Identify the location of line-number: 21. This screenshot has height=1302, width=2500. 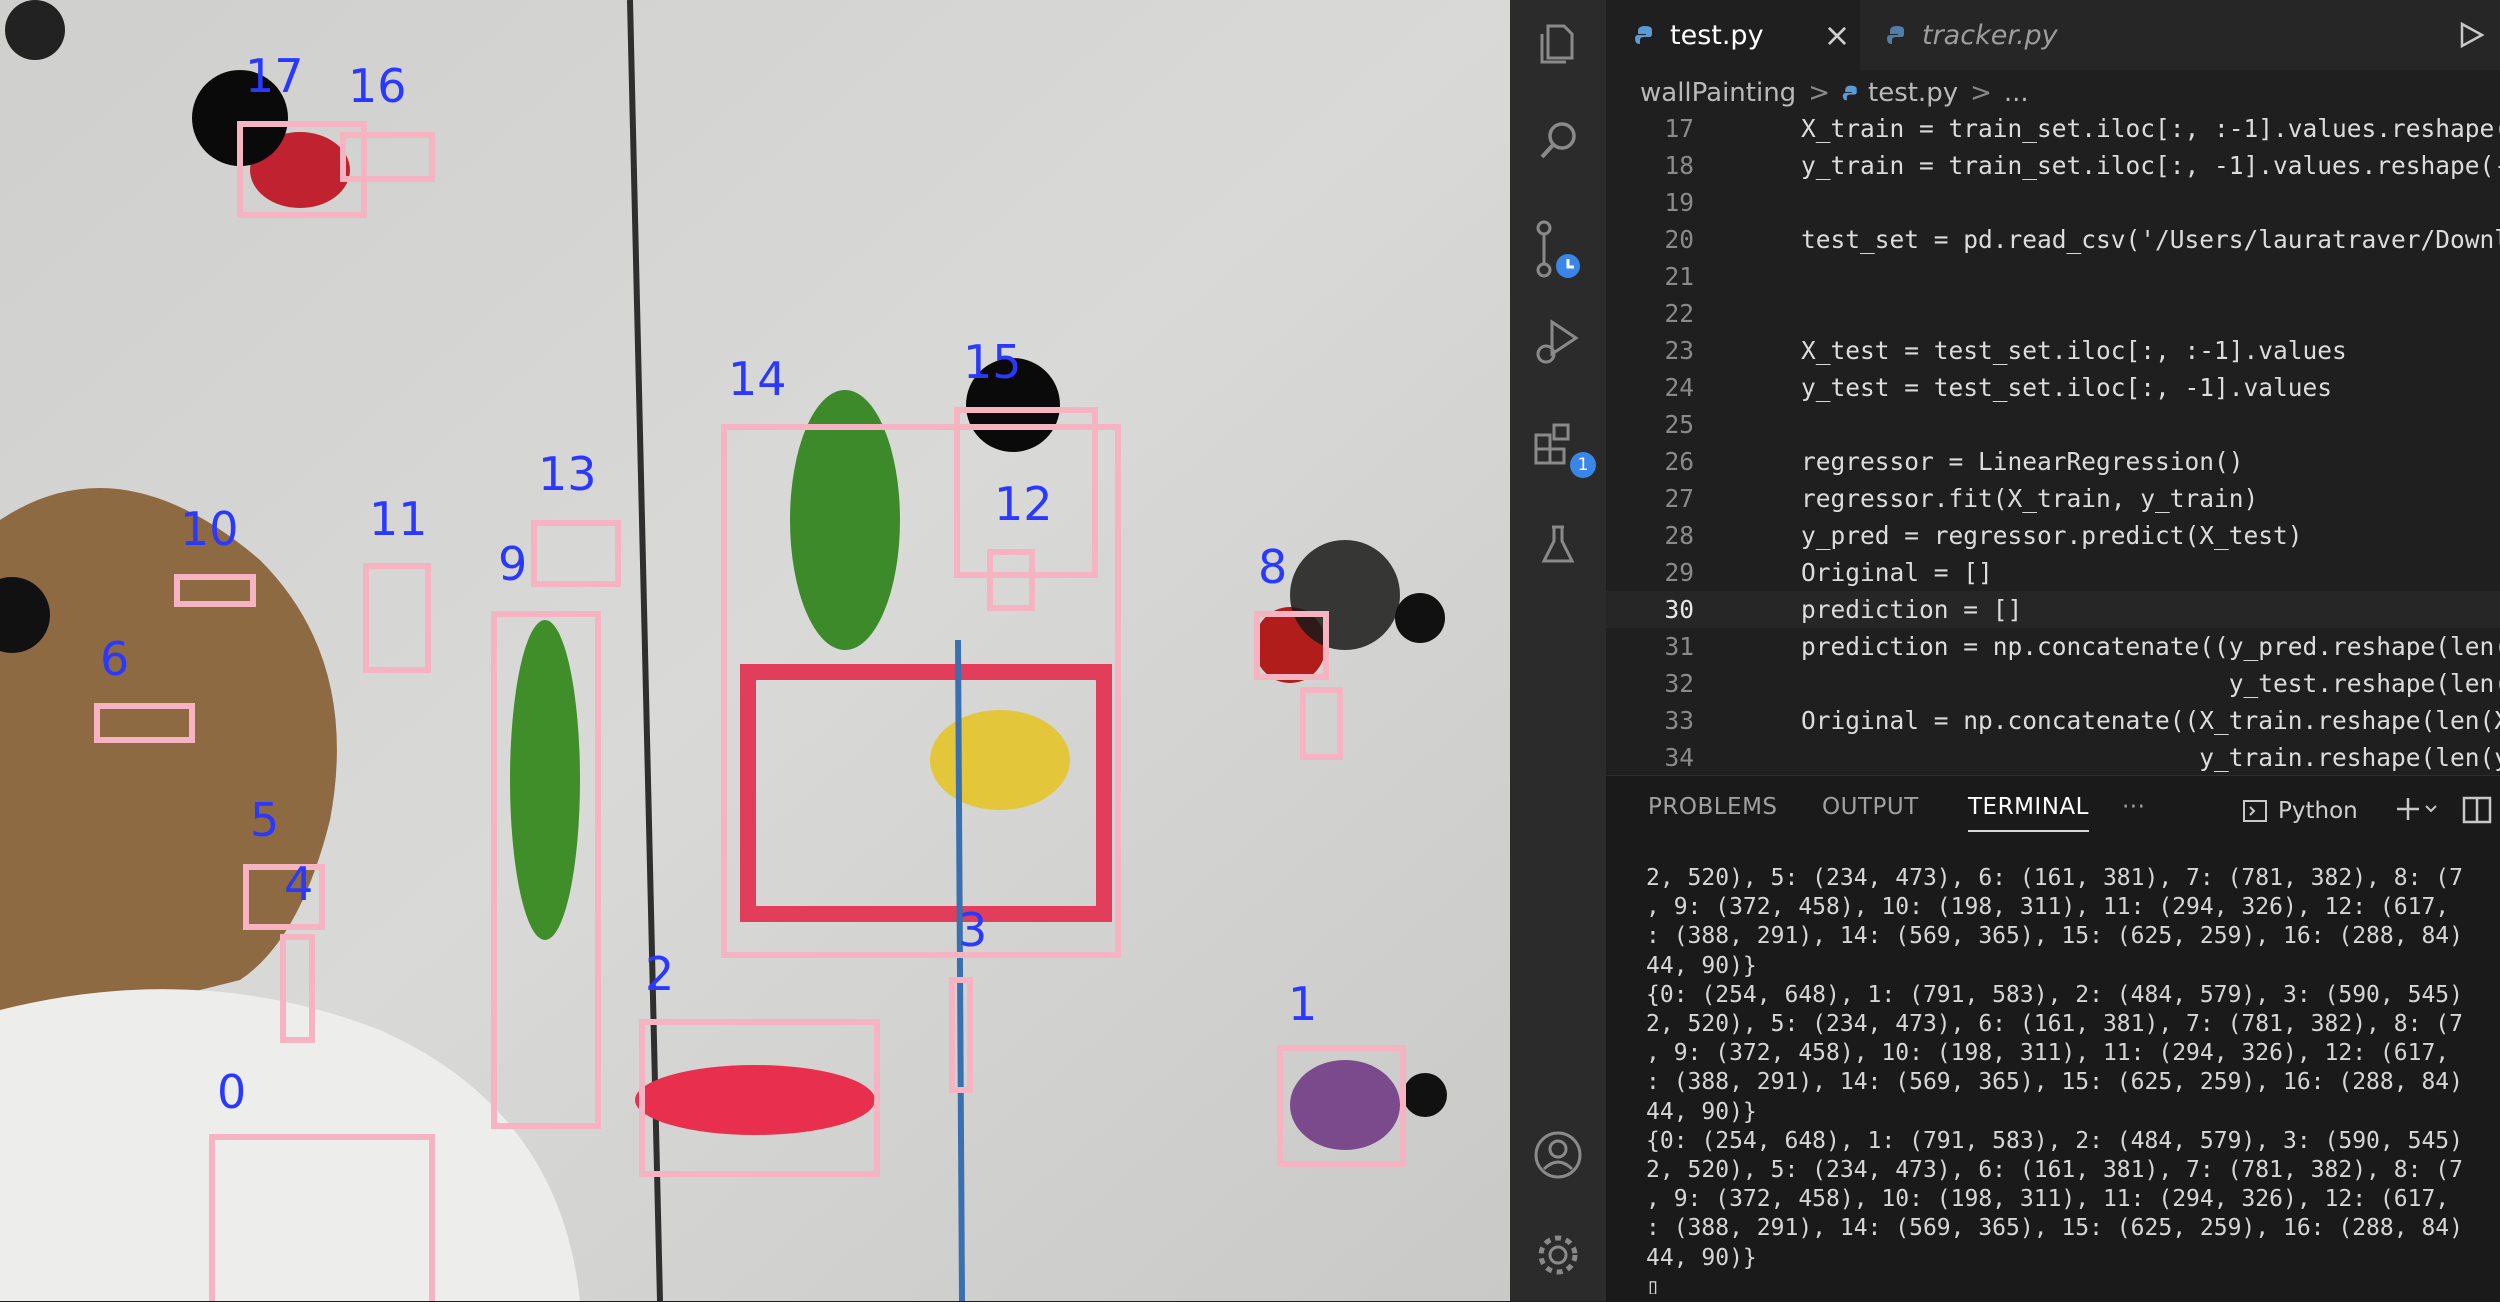
(1679, 276).